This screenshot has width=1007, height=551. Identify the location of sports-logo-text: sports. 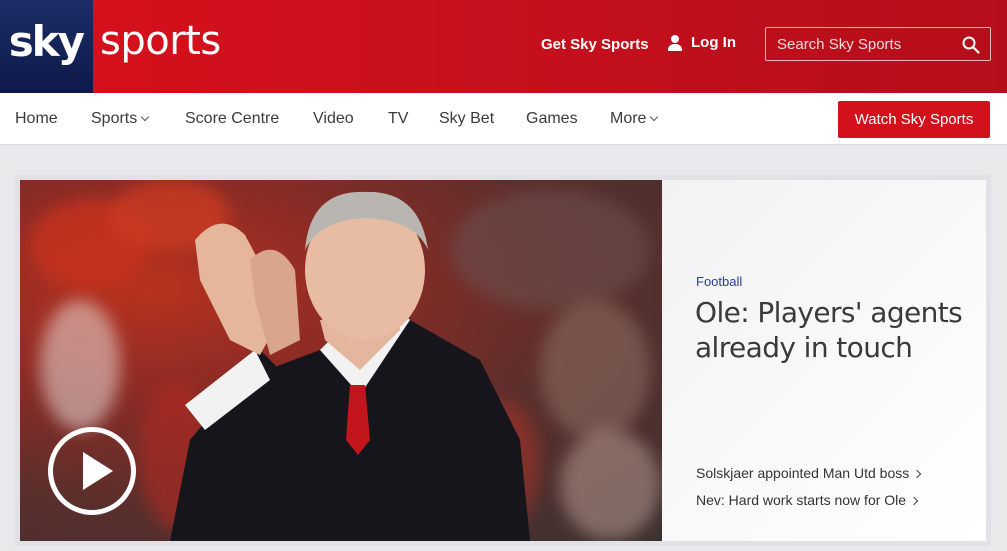
(160, 41).